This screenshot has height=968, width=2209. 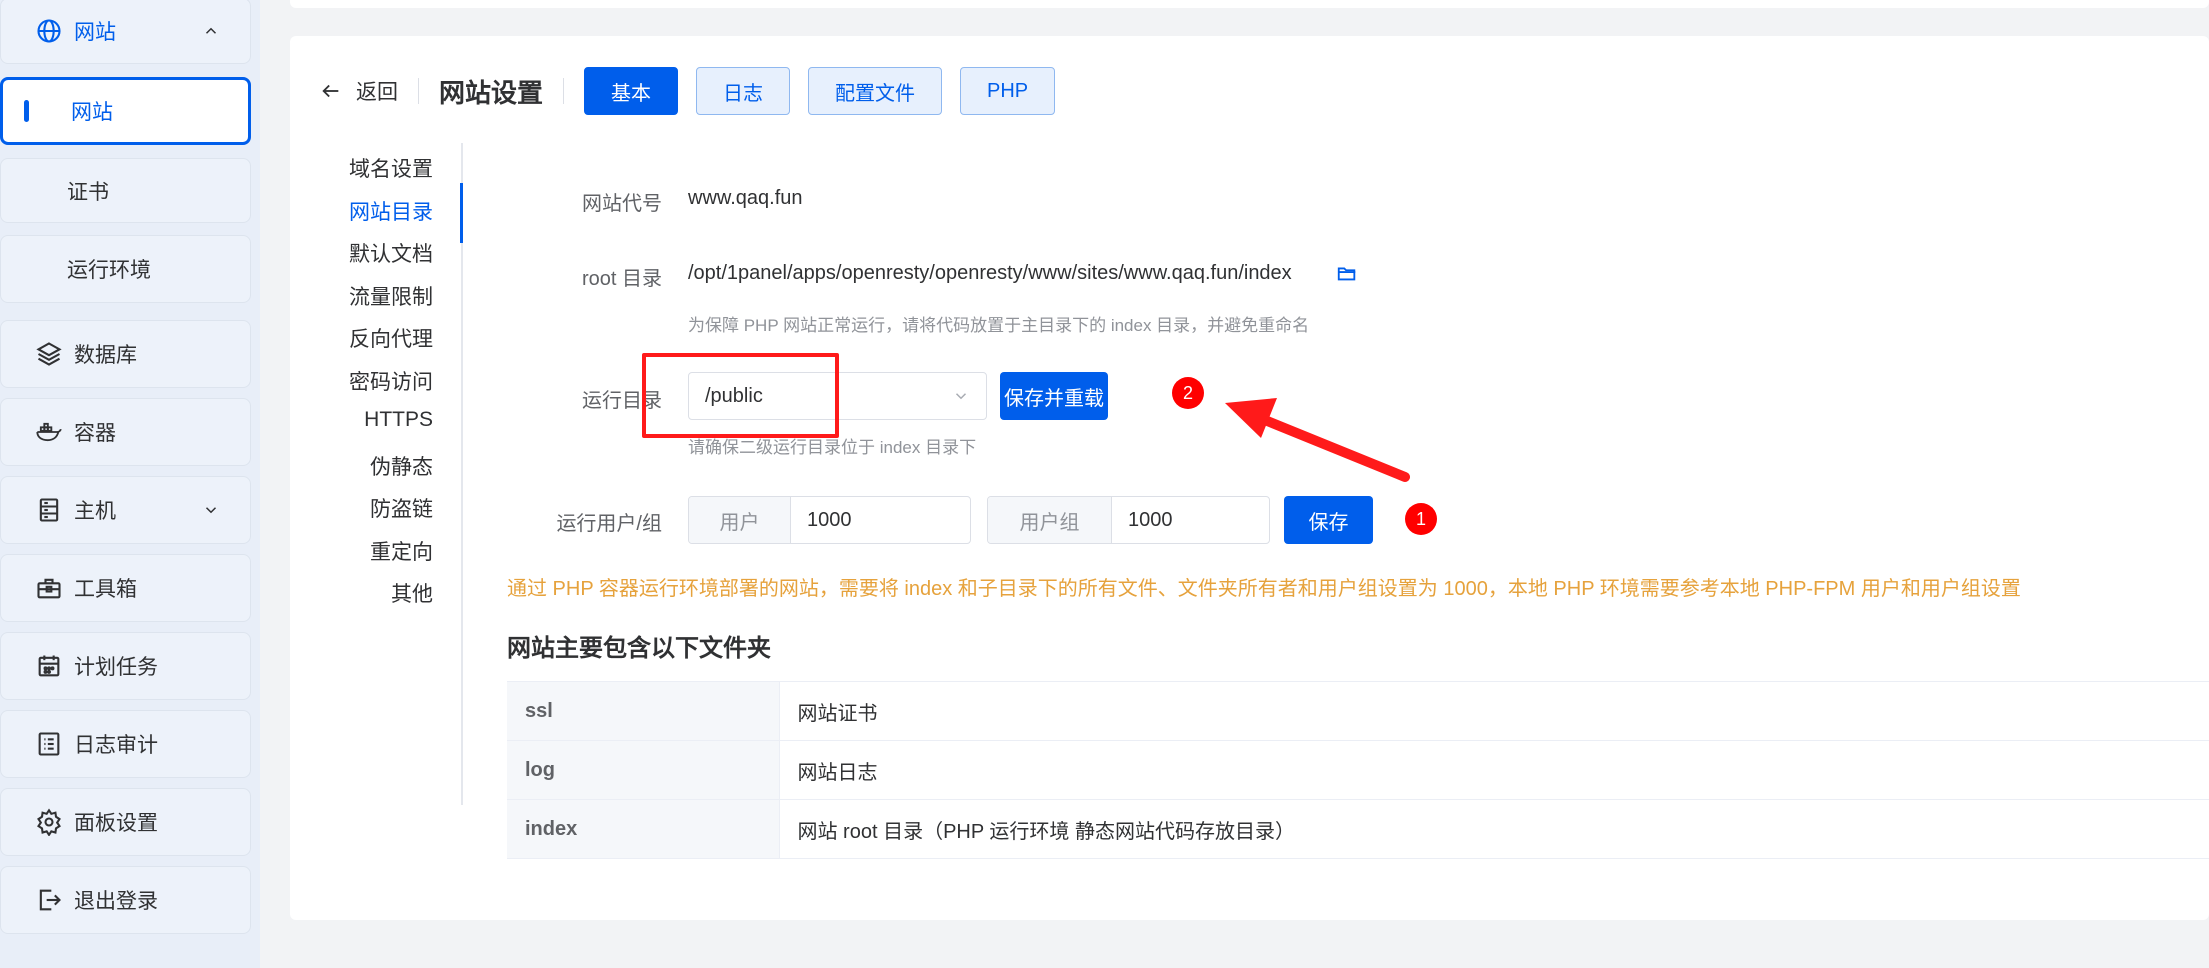 What do you see at coordinates (49, 744) in the screenshot?
I see `log-icon` at bounding box center [49, 744].